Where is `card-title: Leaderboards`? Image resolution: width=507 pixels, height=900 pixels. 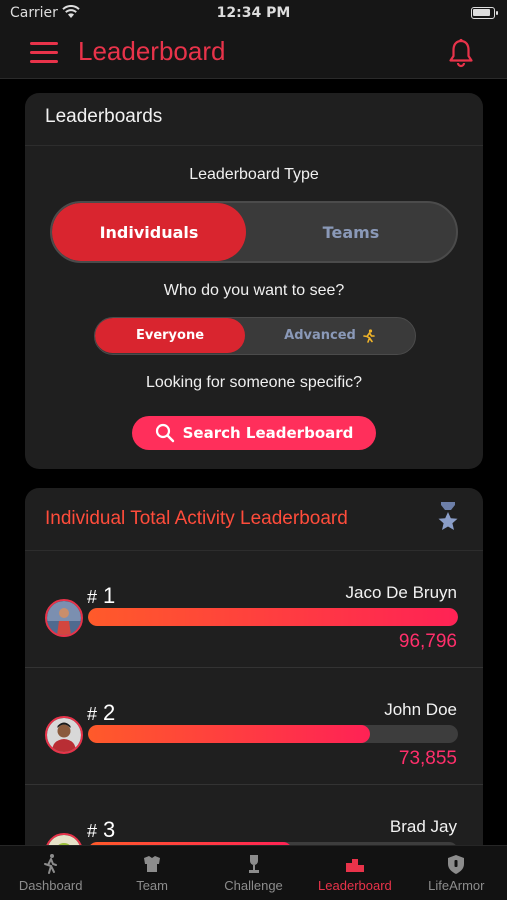 card-title: Leaderboards is located at coordinates (254, 119).